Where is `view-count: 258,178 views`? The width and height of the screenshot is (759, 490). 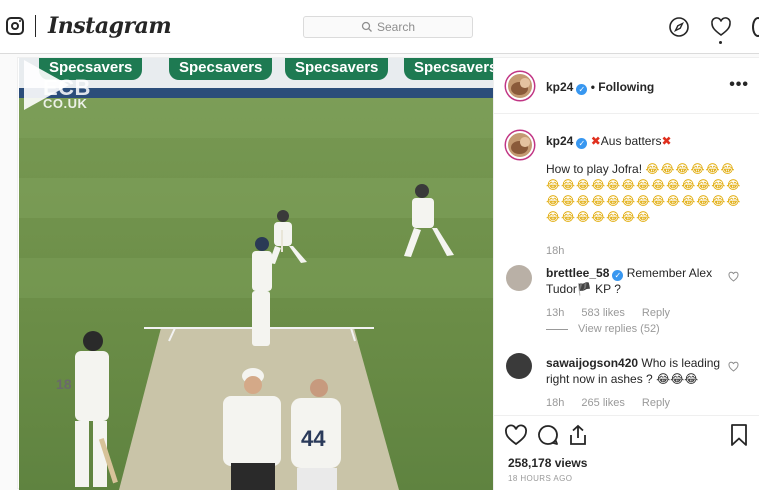
view-count: 258,178 views is located at coordinates (547, 463).